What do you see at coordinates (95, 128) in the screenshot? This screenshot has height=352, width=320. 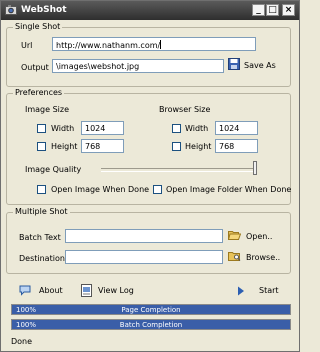 I see `image-width-value: 1024` at bounding box center [95, 128].